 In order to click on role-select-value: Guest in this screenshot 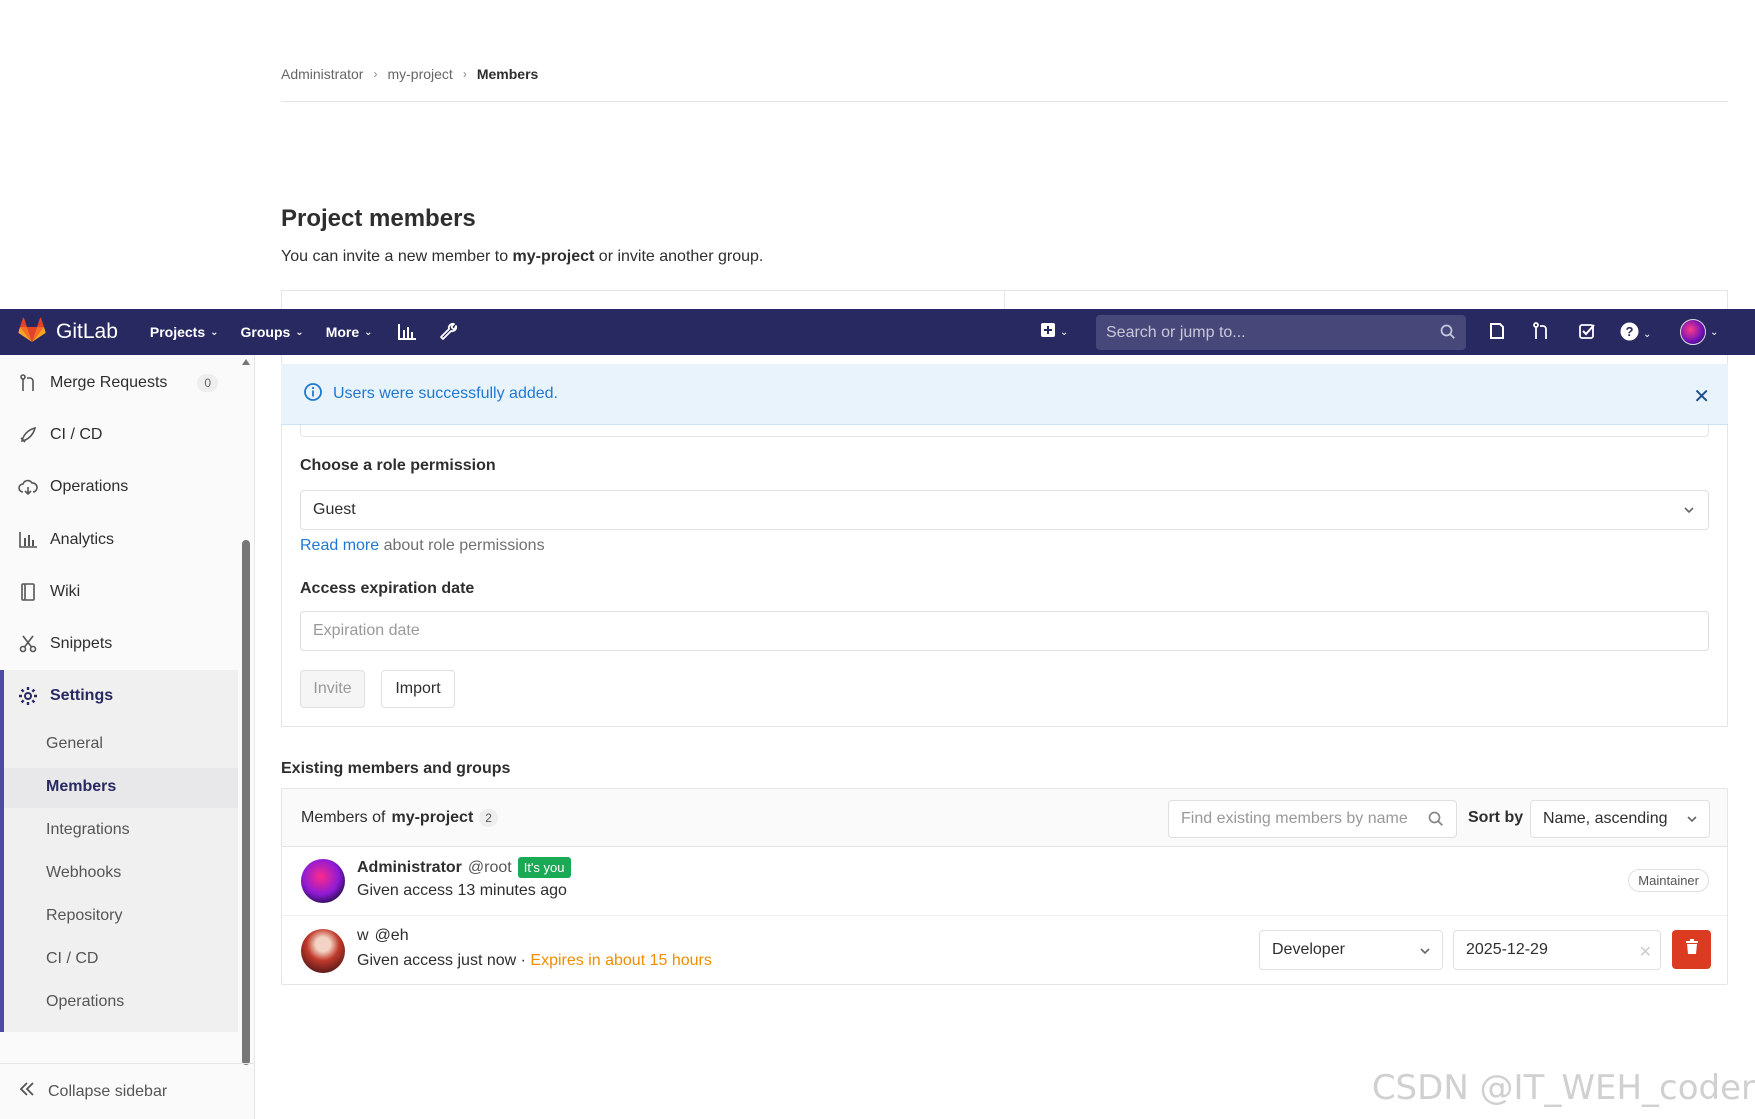, I will do `click(334, 509)`.